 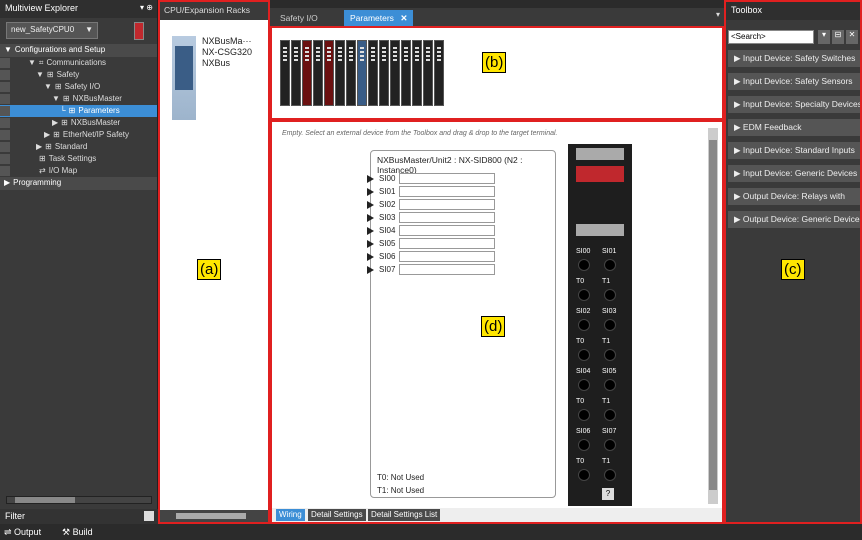 What do you see at coordinates (214, 516) in the screenshot?
I see `racks-horizontal-scrollbar` at bounding box center [214, 516].